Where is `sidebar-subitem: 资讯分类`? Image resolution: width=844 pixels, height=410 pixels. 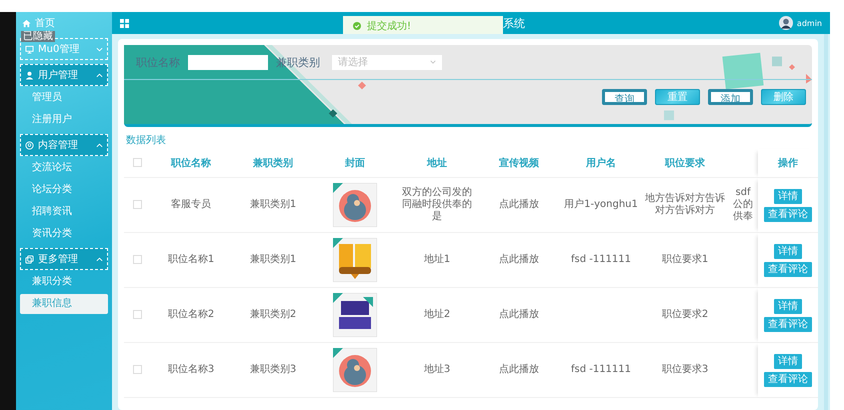
sidebar-subitem: 资讯分类 is located at coordinates (64, 234).